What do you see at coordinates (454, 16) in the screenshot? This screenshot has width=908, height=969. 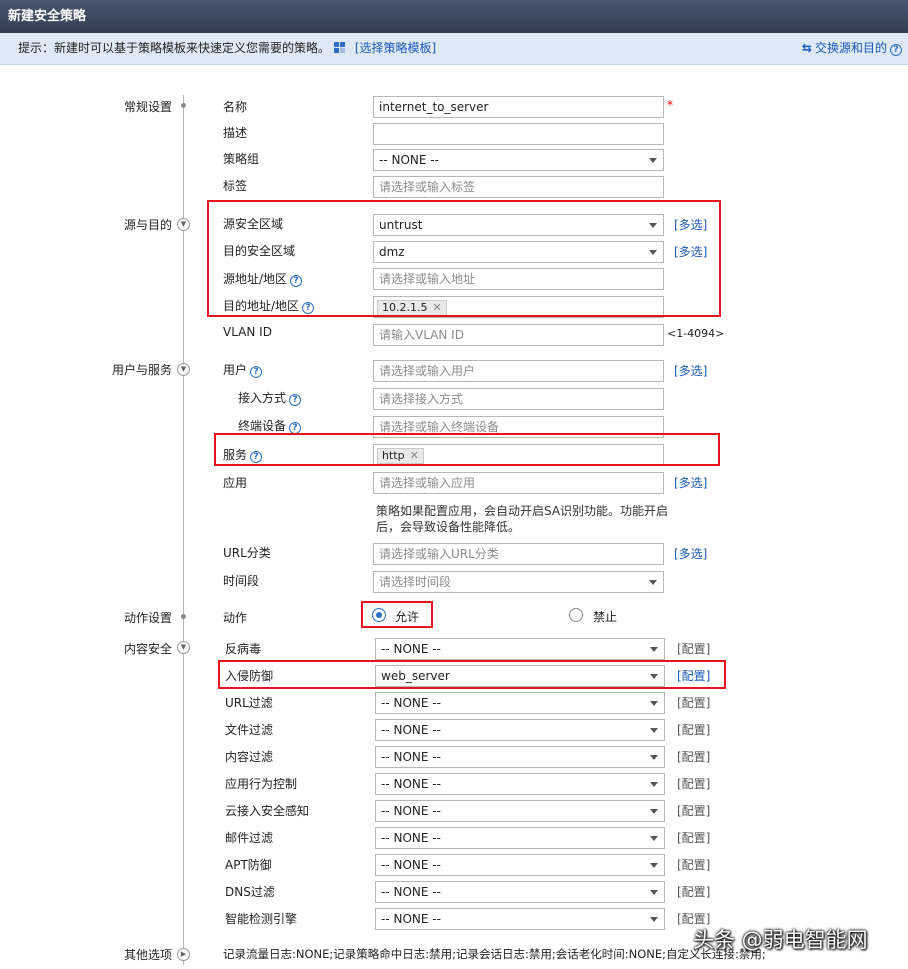 I see `dialog-title: 新建安全策略` at bounding box center [454, 16].